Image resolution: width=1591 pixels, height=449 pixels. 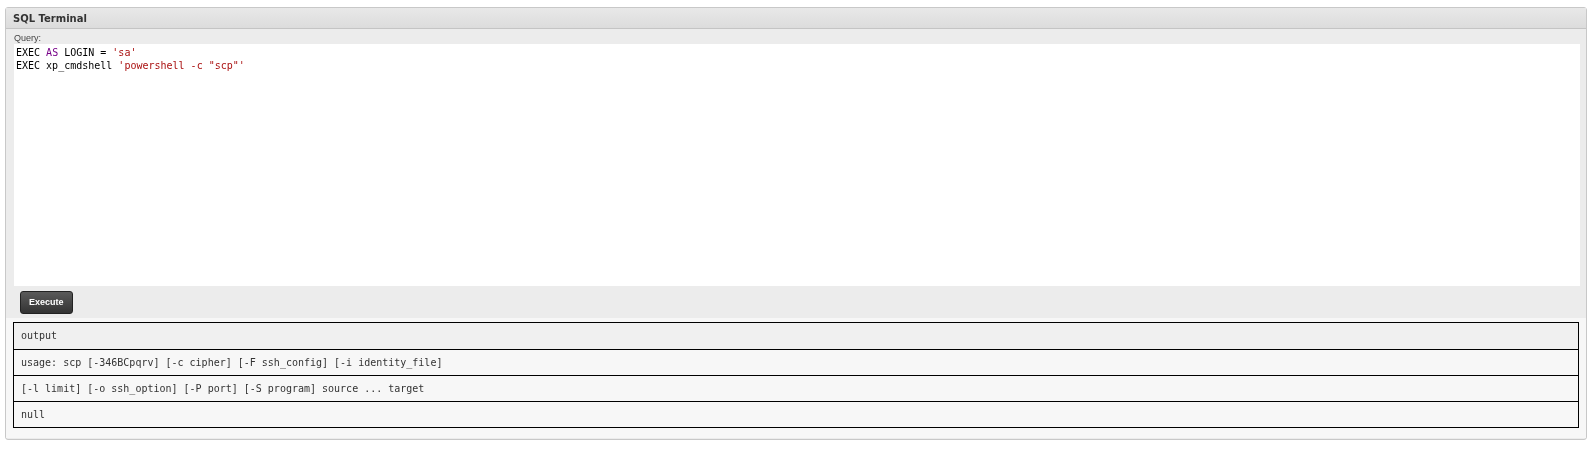 What do you see at coordinates (130, 65) in the screenshot?
I see `code-line: EXEC xp_cmdshell 'powershell -c "scp"'` at bounding box center [130, 65].